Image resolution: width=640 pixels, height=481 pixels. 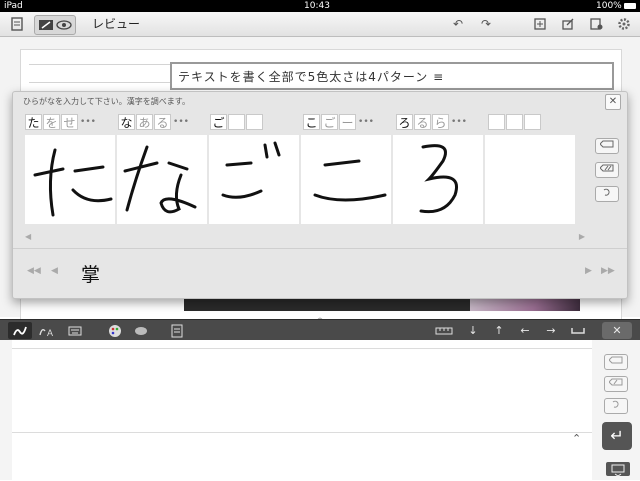 I want to click on candidate-char: た, so click(x=33, y=122).